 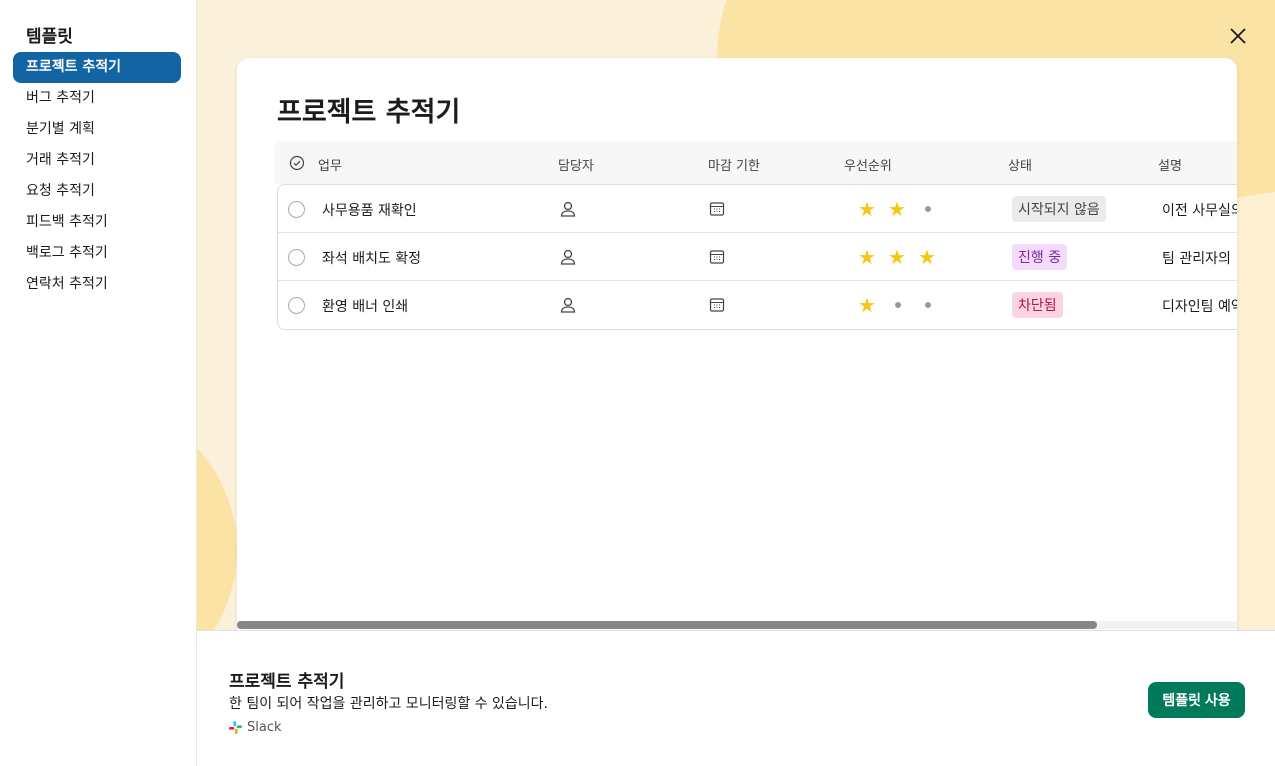 What do you see at coordinates (97, 67) in the screenshot?
I see `sidebar-item: 프로젝트 추적기` at bounding box center [97, 67].